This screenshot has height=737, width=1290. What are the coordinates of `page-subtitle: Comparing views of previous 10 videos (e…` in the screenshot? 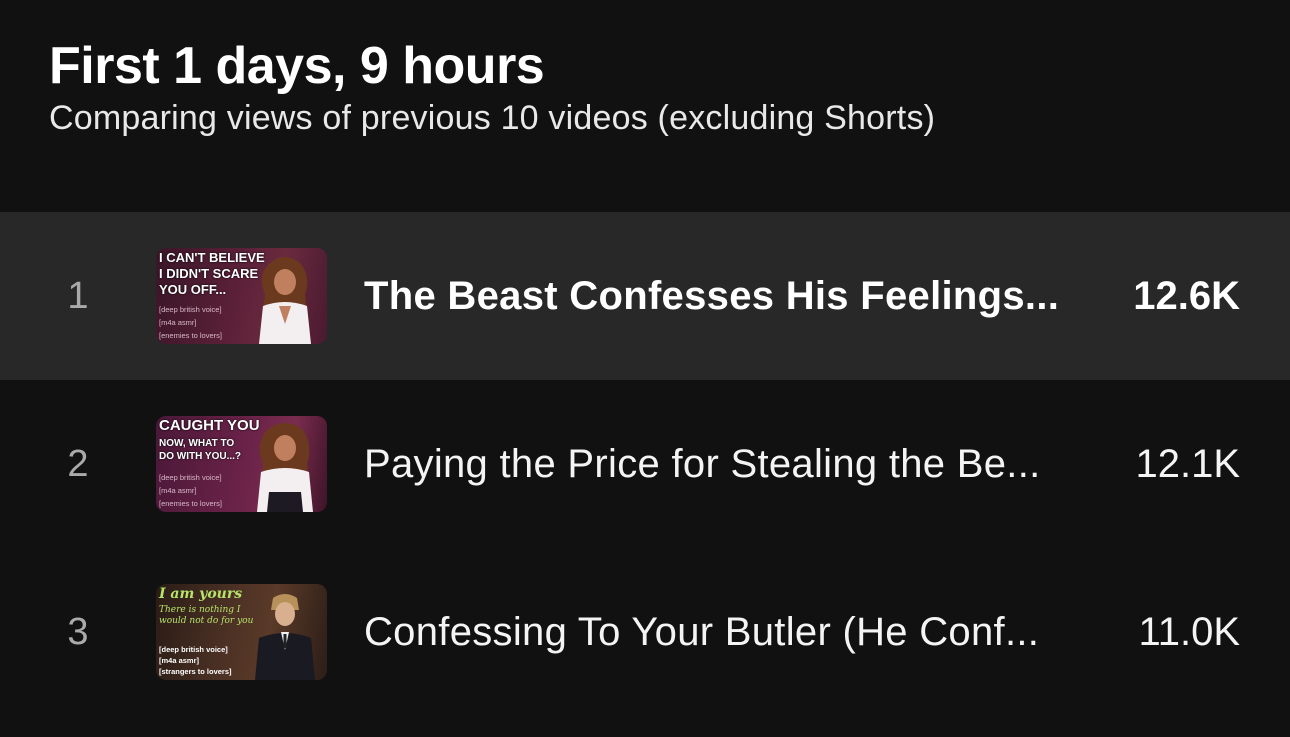 It's located at (492, 118).